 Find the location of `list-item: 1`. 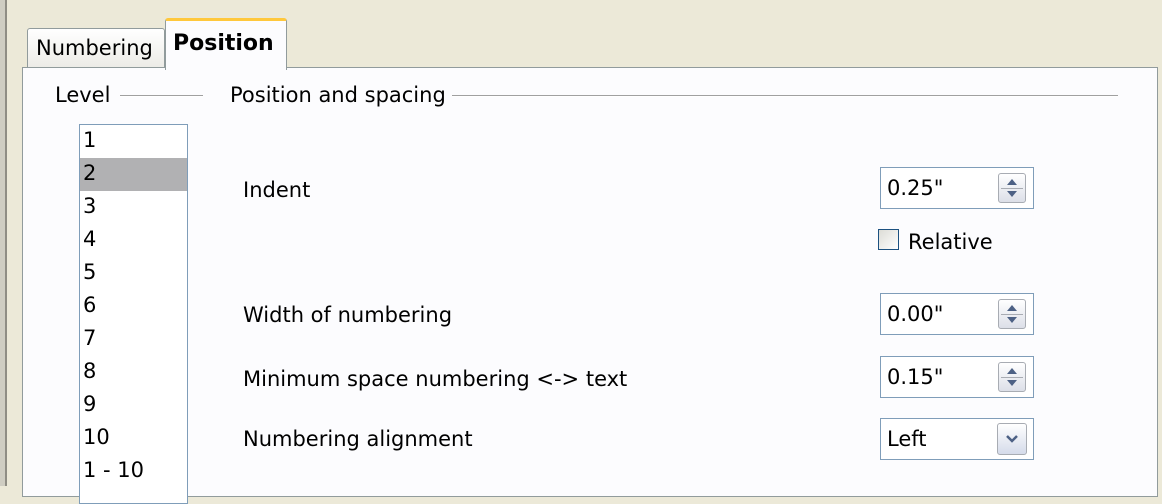

list-item: 1 is located at coordinates (133, 141).